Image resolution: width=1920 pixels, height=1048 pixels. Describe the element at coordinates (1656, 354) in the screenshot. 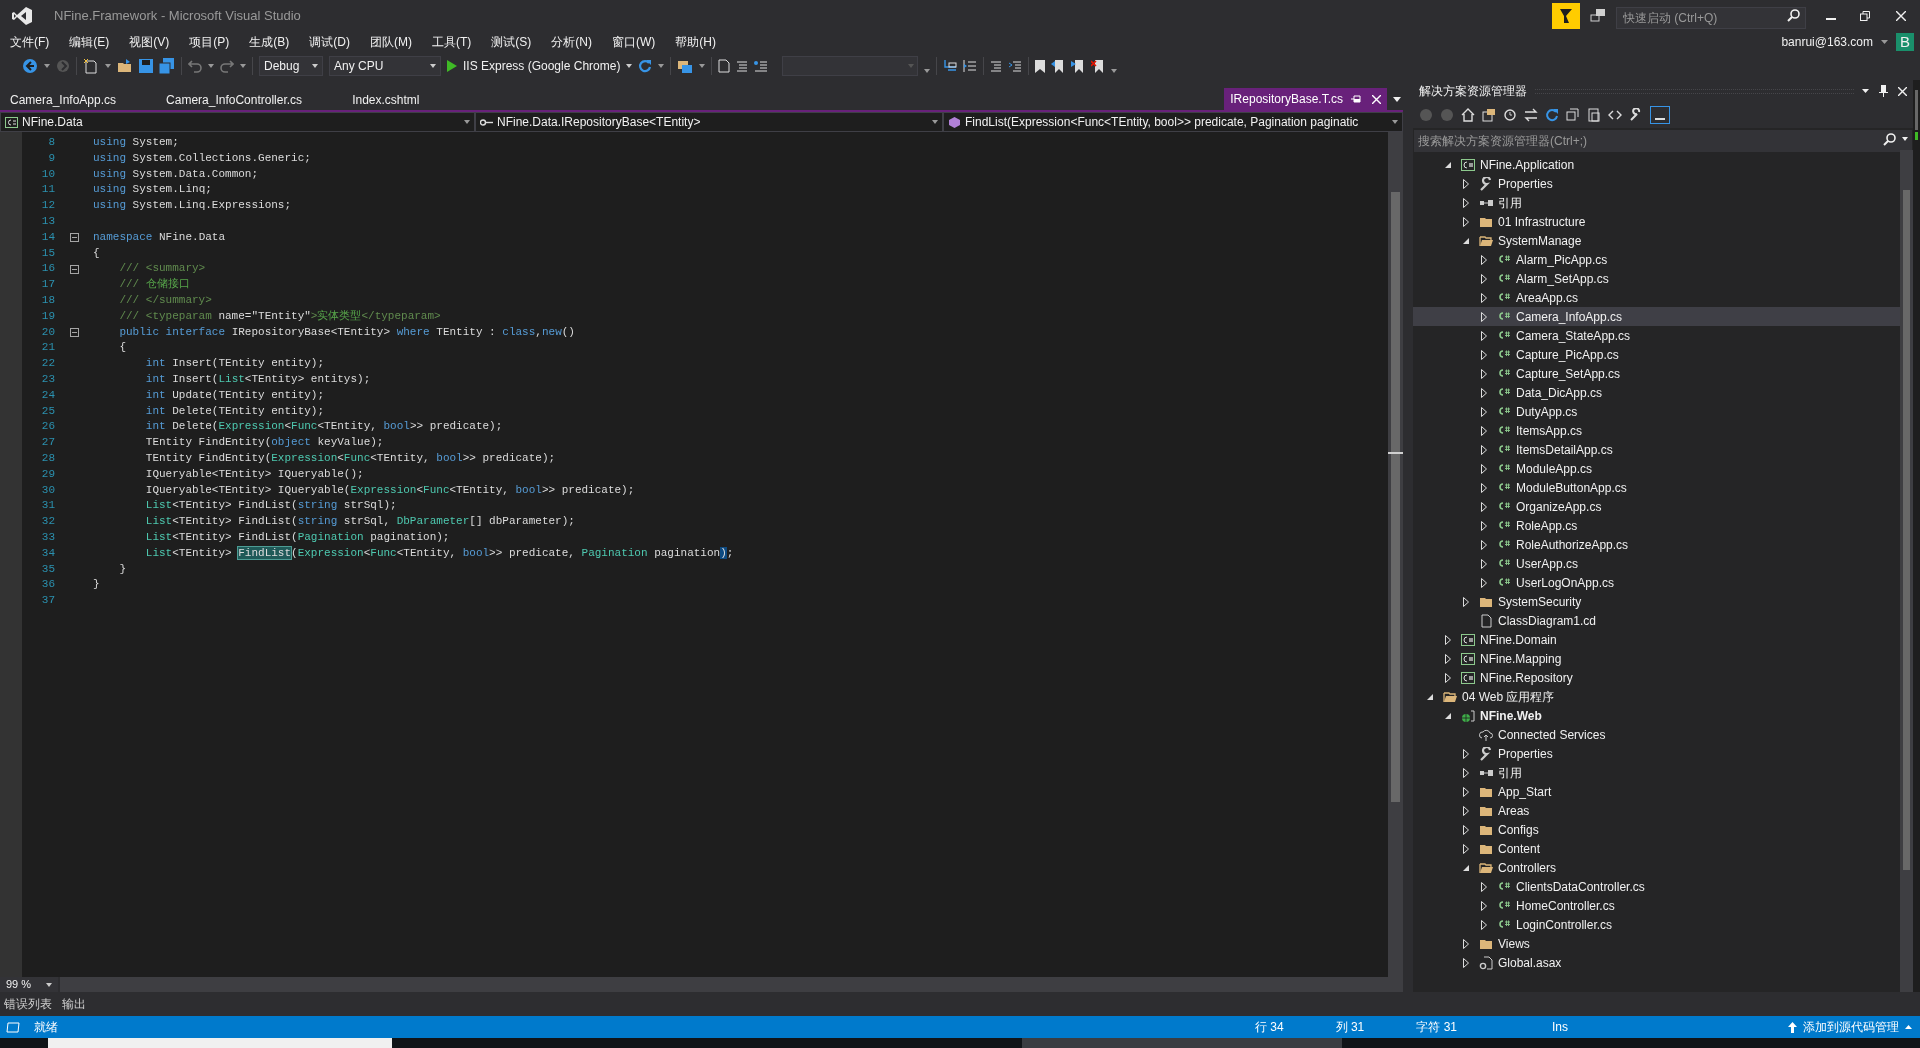

I see `tree-item: Capture_PicApp.cs` at that location.